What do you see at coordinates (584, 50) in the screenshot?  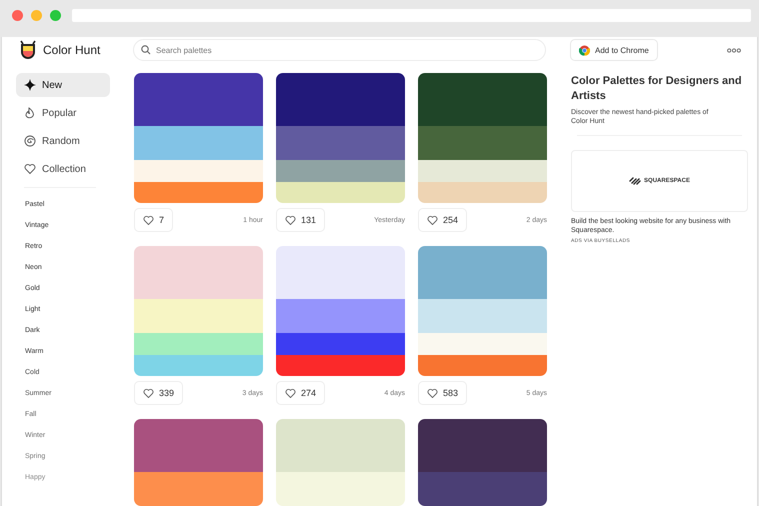 I see `chrome-logo-icon` at bounding box center [584, 50].